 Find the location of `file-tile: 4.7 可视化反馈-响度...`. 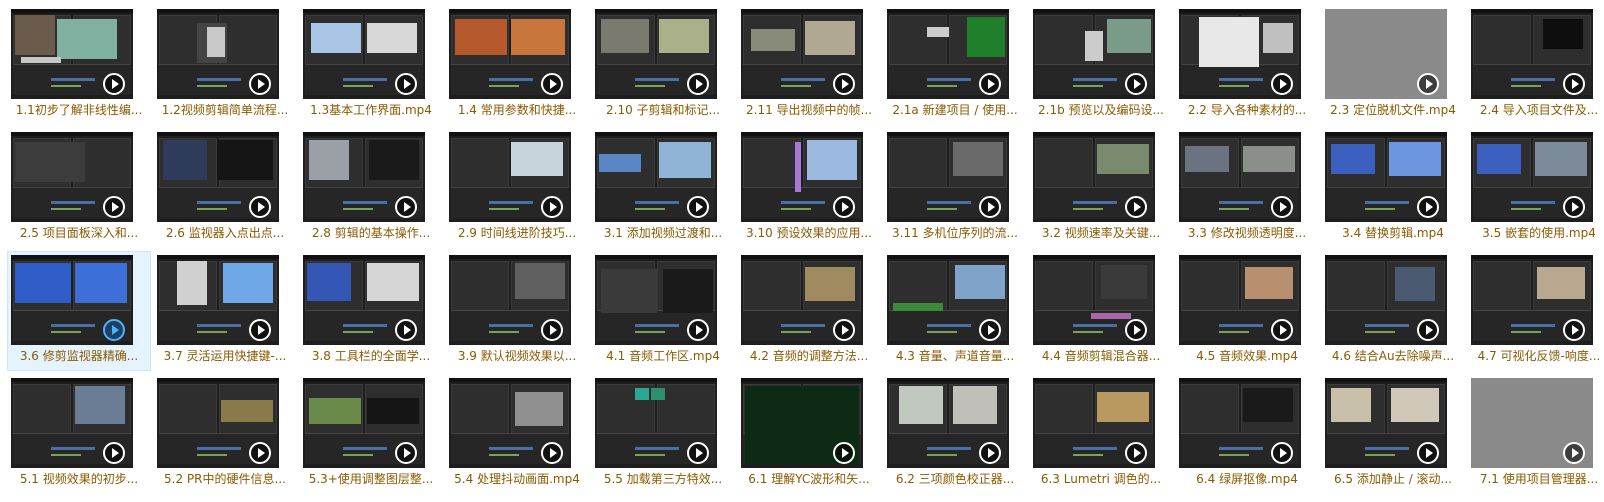

file-tile: 4.7 可视化反馈-响度... is located at coordinates (1536, 311).